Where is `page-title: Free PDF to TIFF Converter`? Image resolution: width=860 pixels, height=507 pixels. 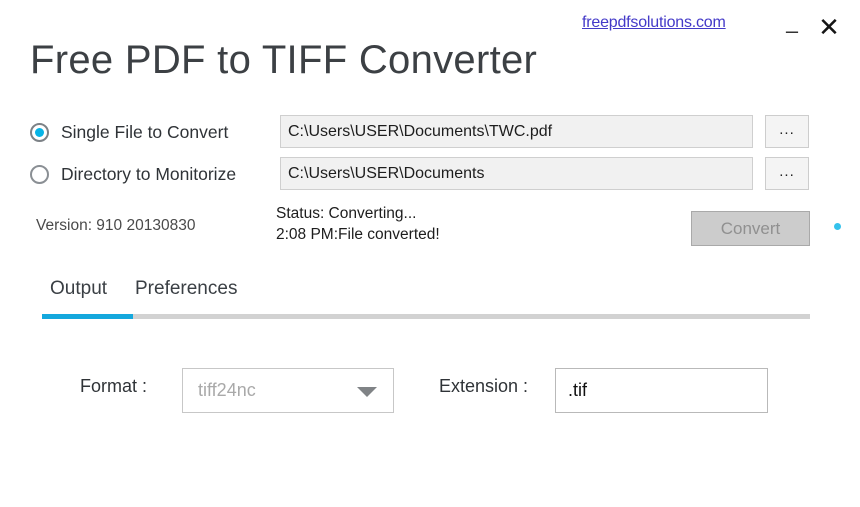 page-title: Free PDF to TIFF Converter is located at coordinates (284, 60).